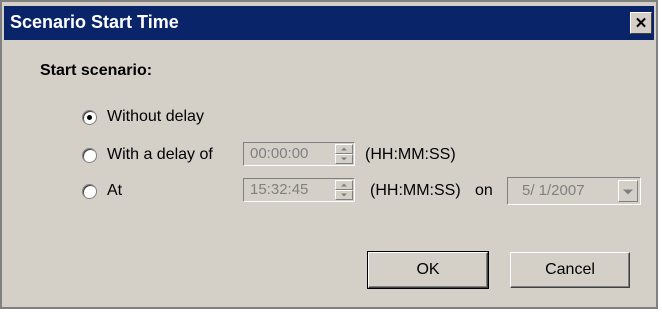 Image resolution: width=662 pixels, height=315 pixels. I want to click on delay-spin-down-button, so click(344, 159).